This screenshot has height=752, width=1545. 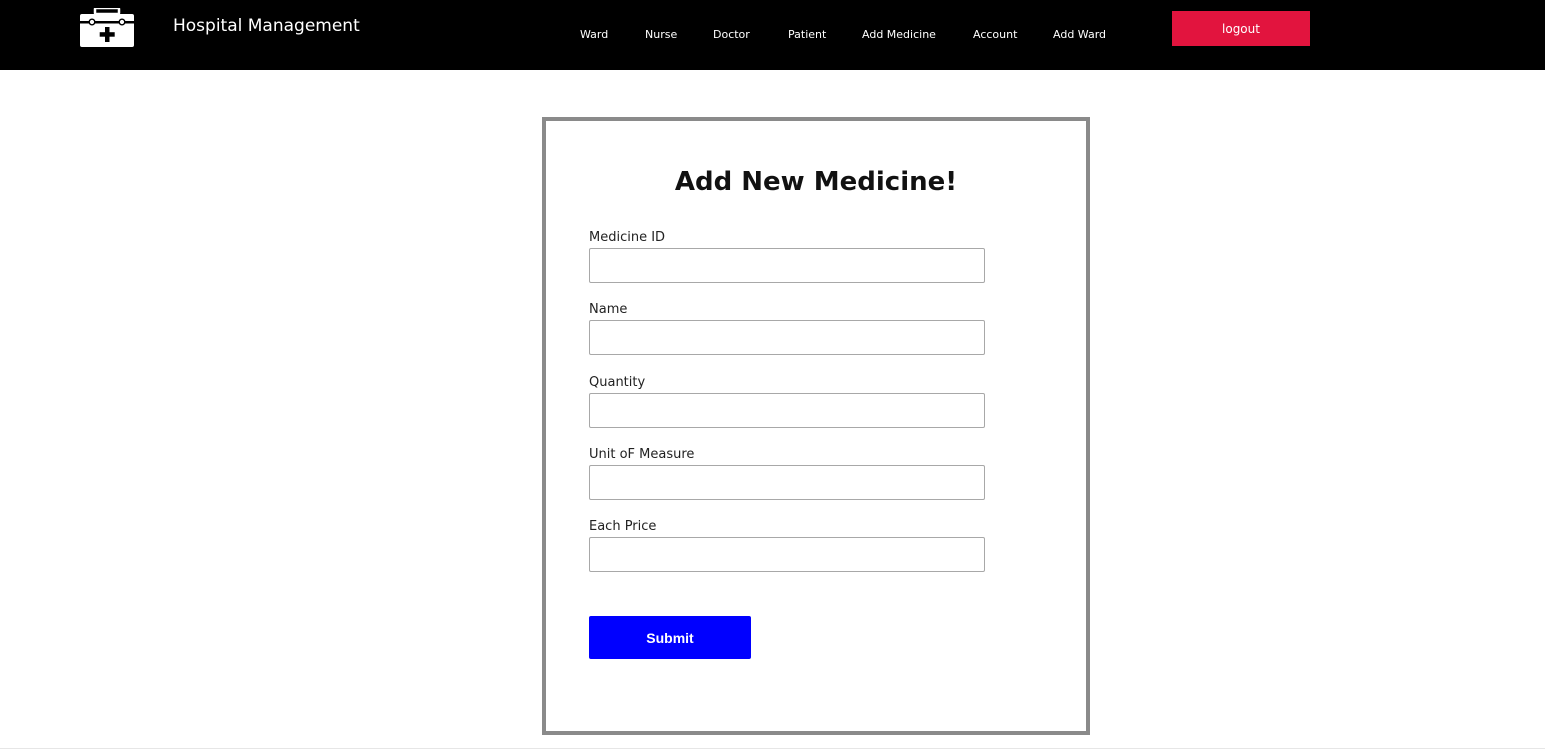 I want to click on quantity-input, so click(x=787, y=410).